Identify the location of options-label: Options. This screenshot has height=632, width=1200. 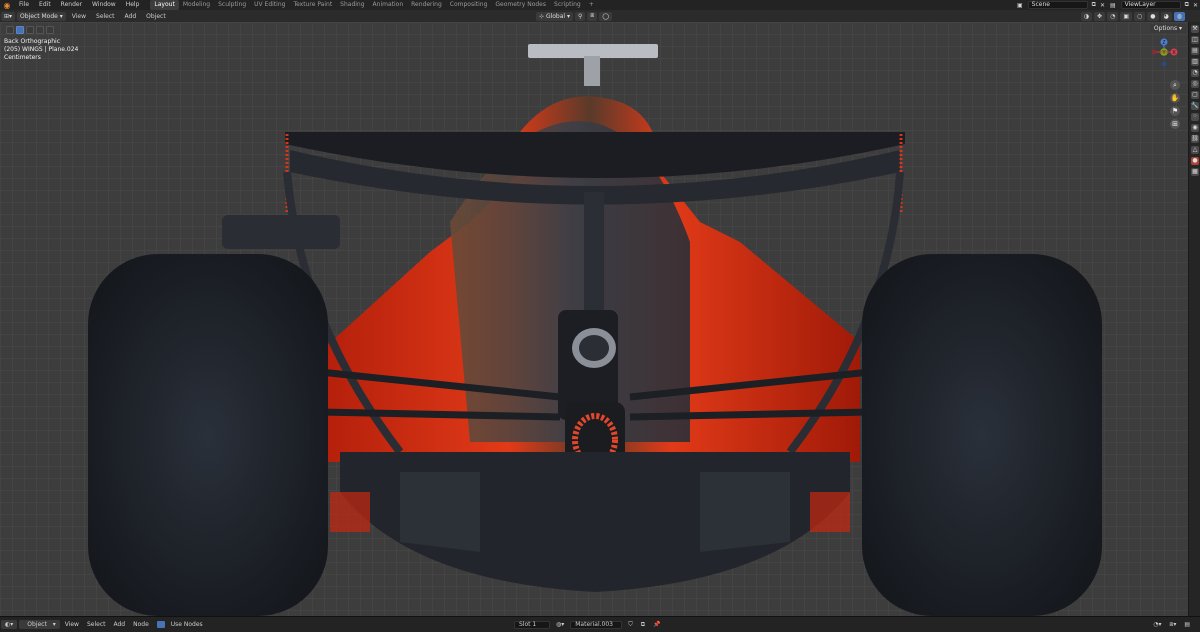
(1165, 28).